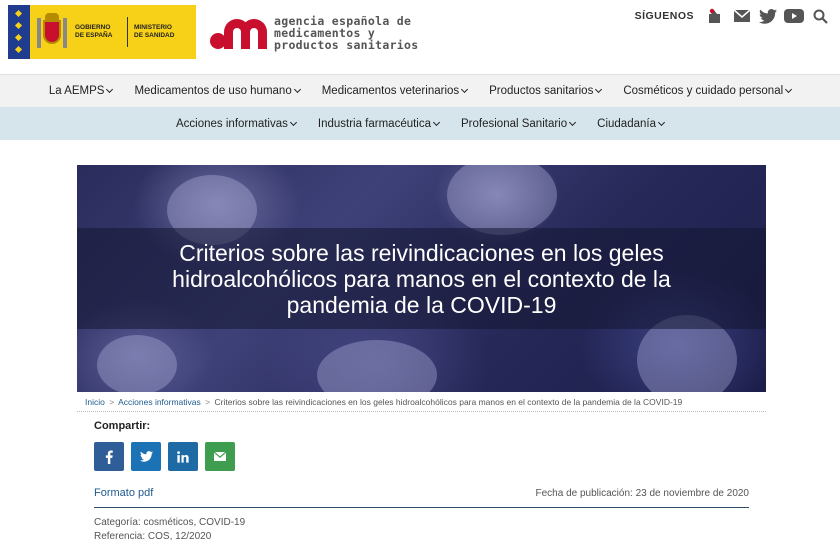  Describe the element at coordinates (794, 16) in the screenshot. I see `youtube-icon` at that location.